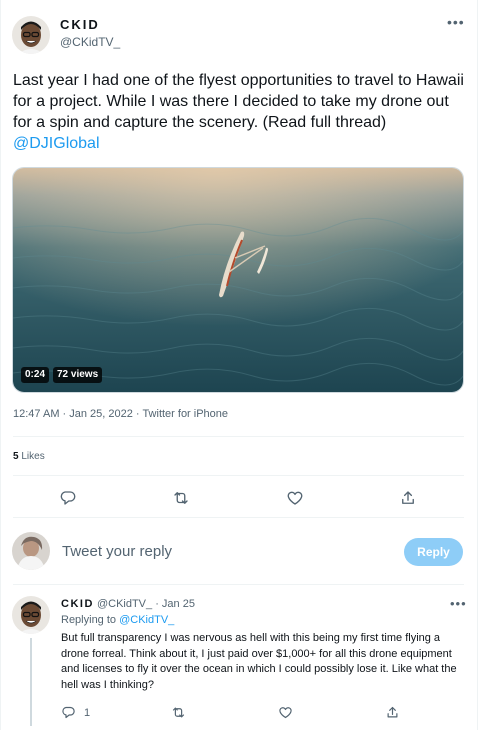  What do you see at coordinates (175, 604) in the screenshot?
I see `reply-date: · Jan 25` at bounding box center [175, 604].